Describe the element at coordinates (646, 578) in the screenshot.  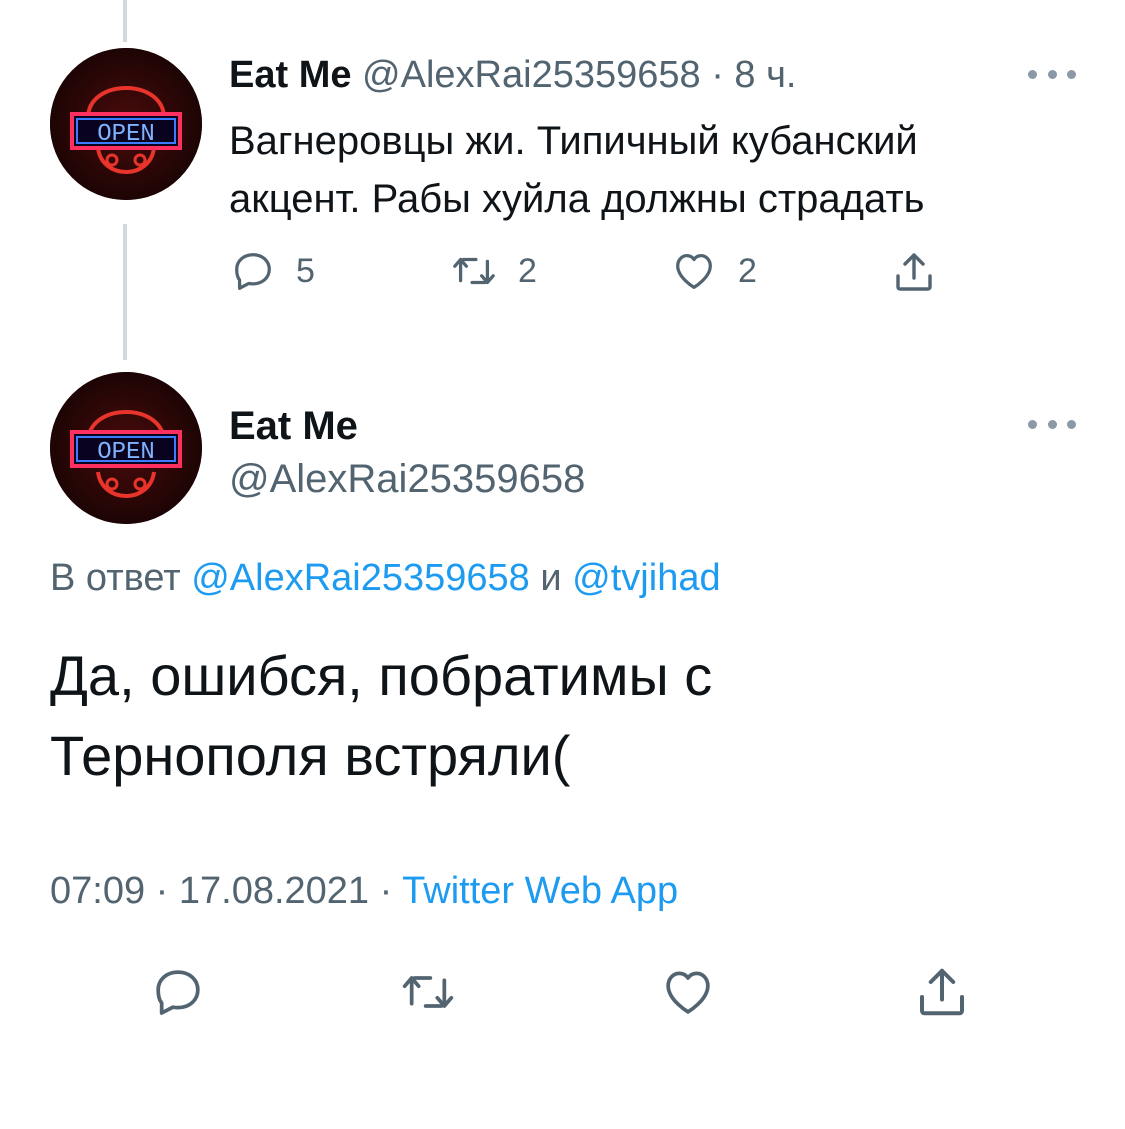
I see `reply-mention: @tvjihad` at that location.